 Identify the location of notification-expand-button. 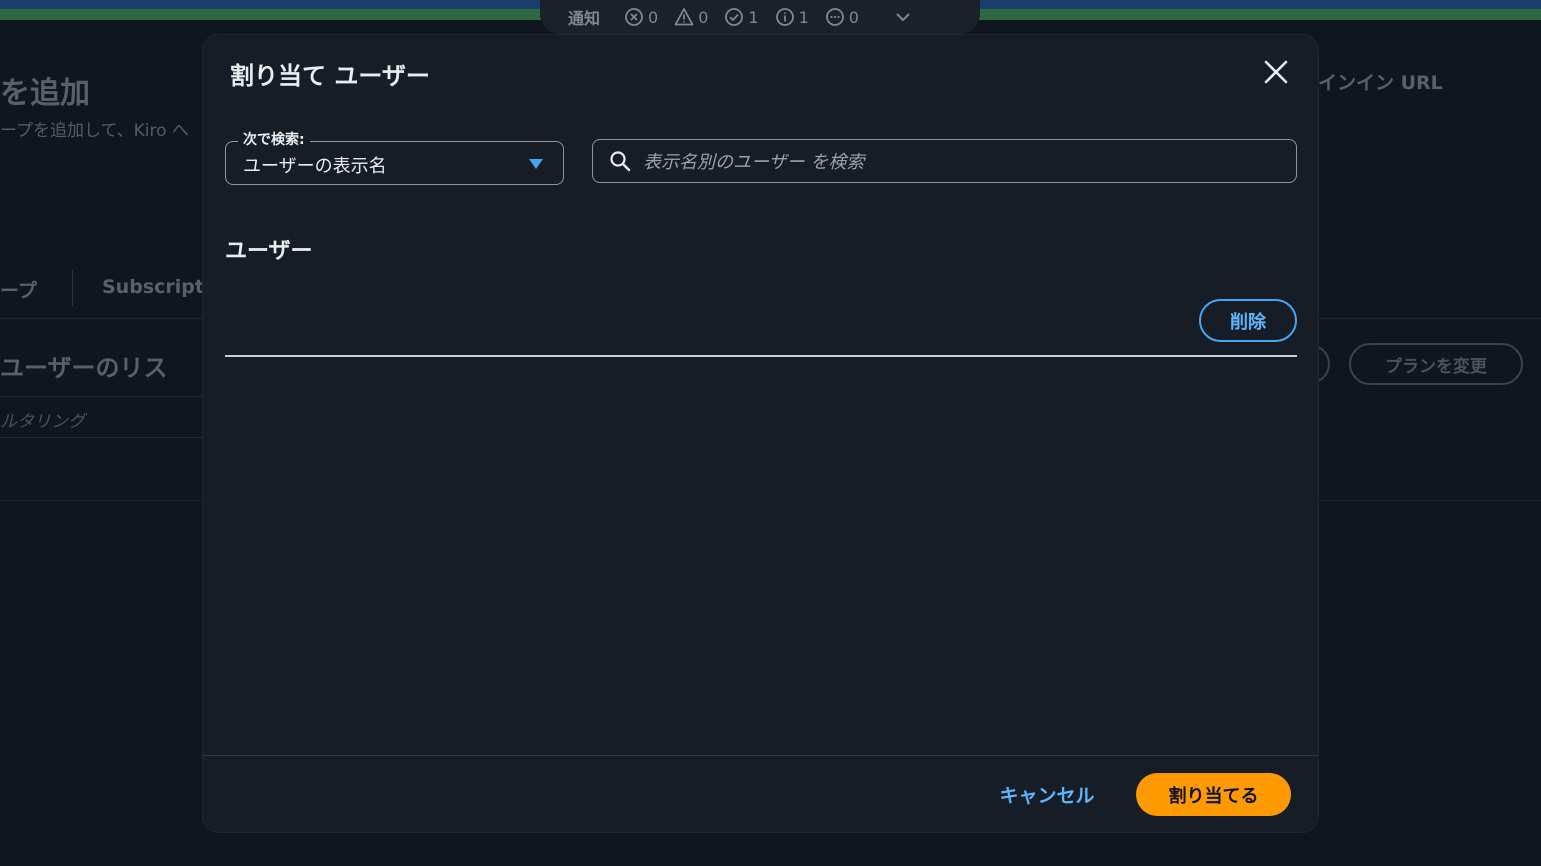
(903, 17).